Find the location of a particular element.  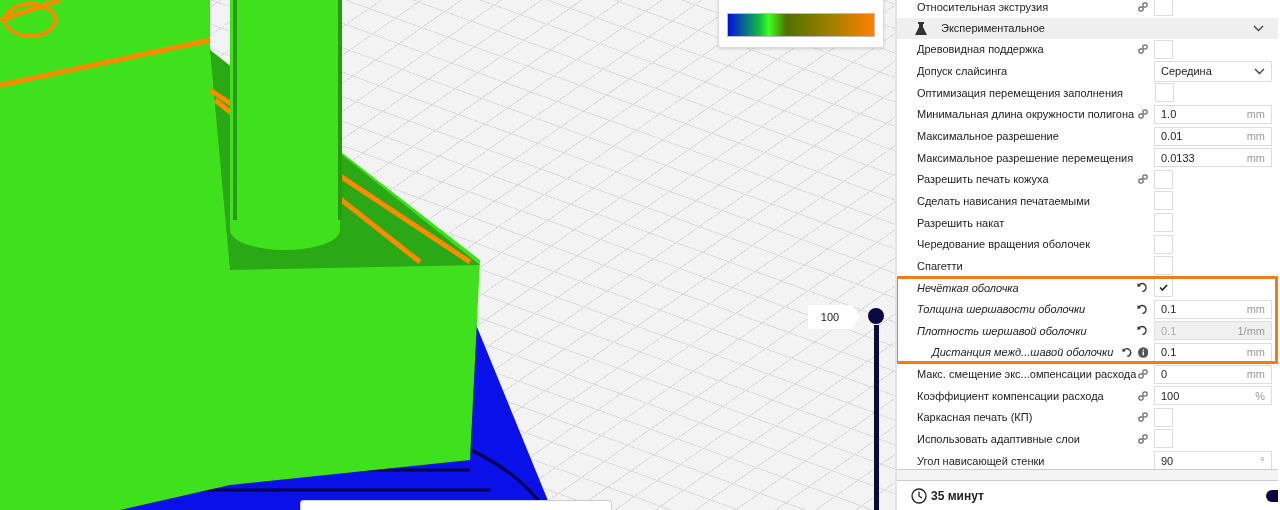

setting-label: Толщина шершавости оболочки is located at coordinates (1002, 309).